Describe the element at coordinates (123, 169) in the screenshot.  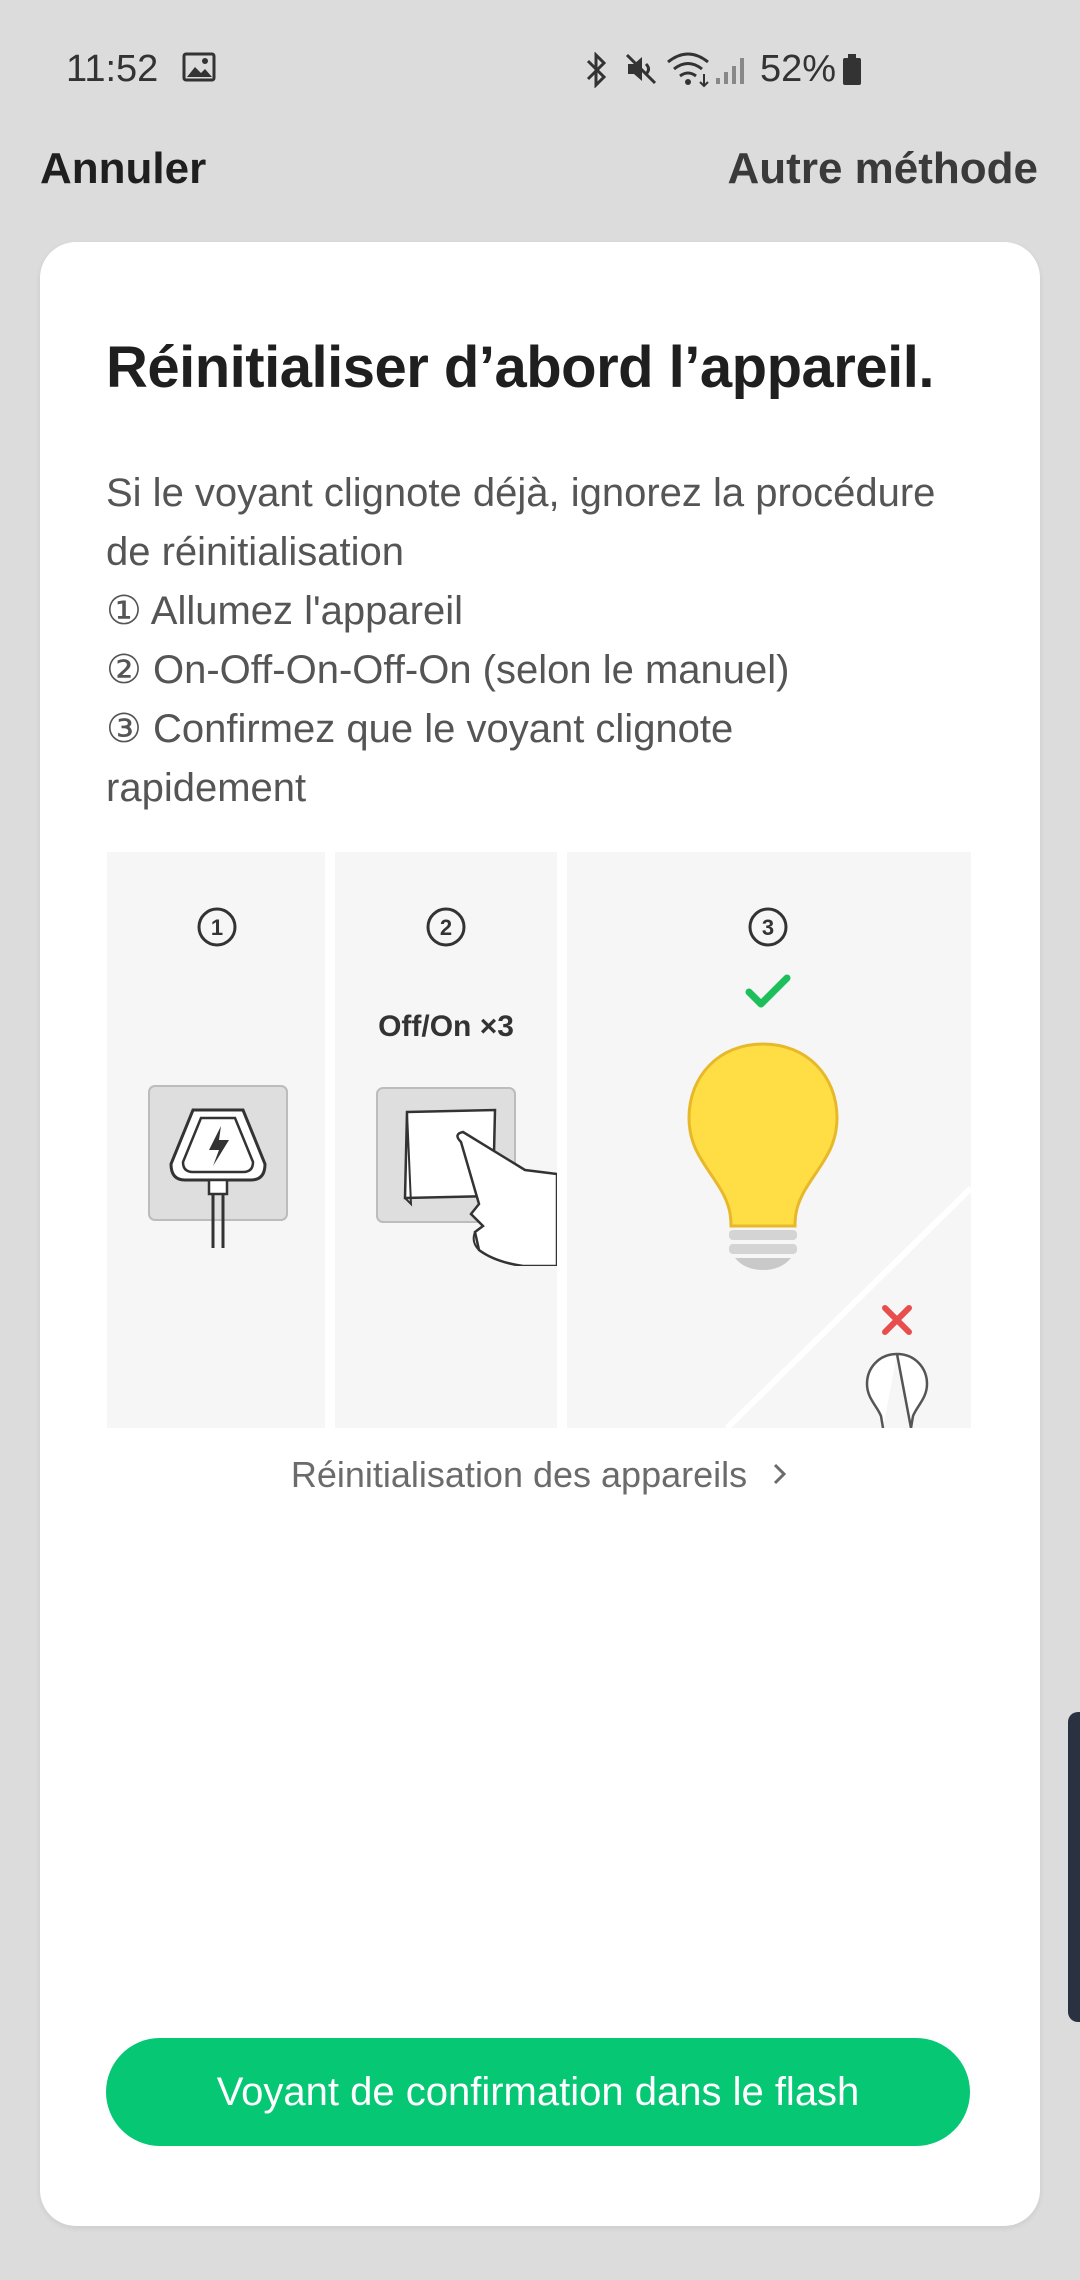
I see `cancel-button: Annuler` at that location.